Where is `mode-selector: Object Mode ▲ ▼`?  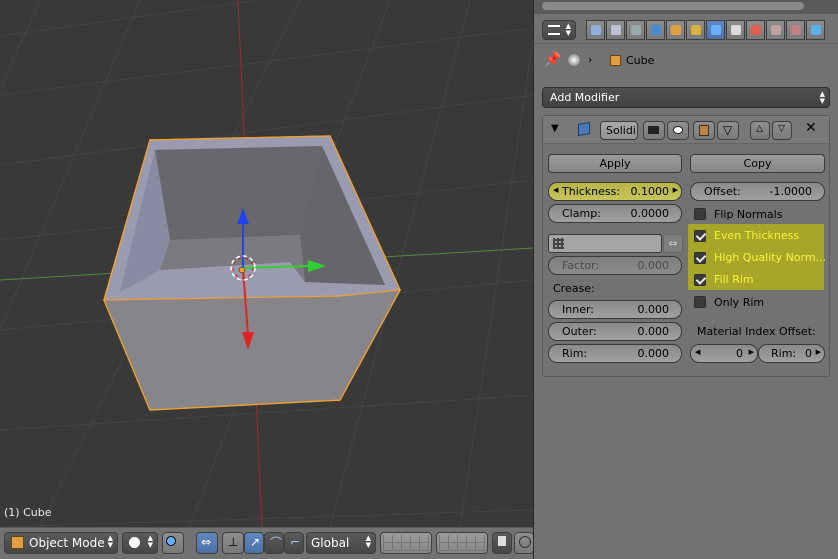
mode-selector: Object Mode ▲ ▼ is located at coordinates (61, 543).